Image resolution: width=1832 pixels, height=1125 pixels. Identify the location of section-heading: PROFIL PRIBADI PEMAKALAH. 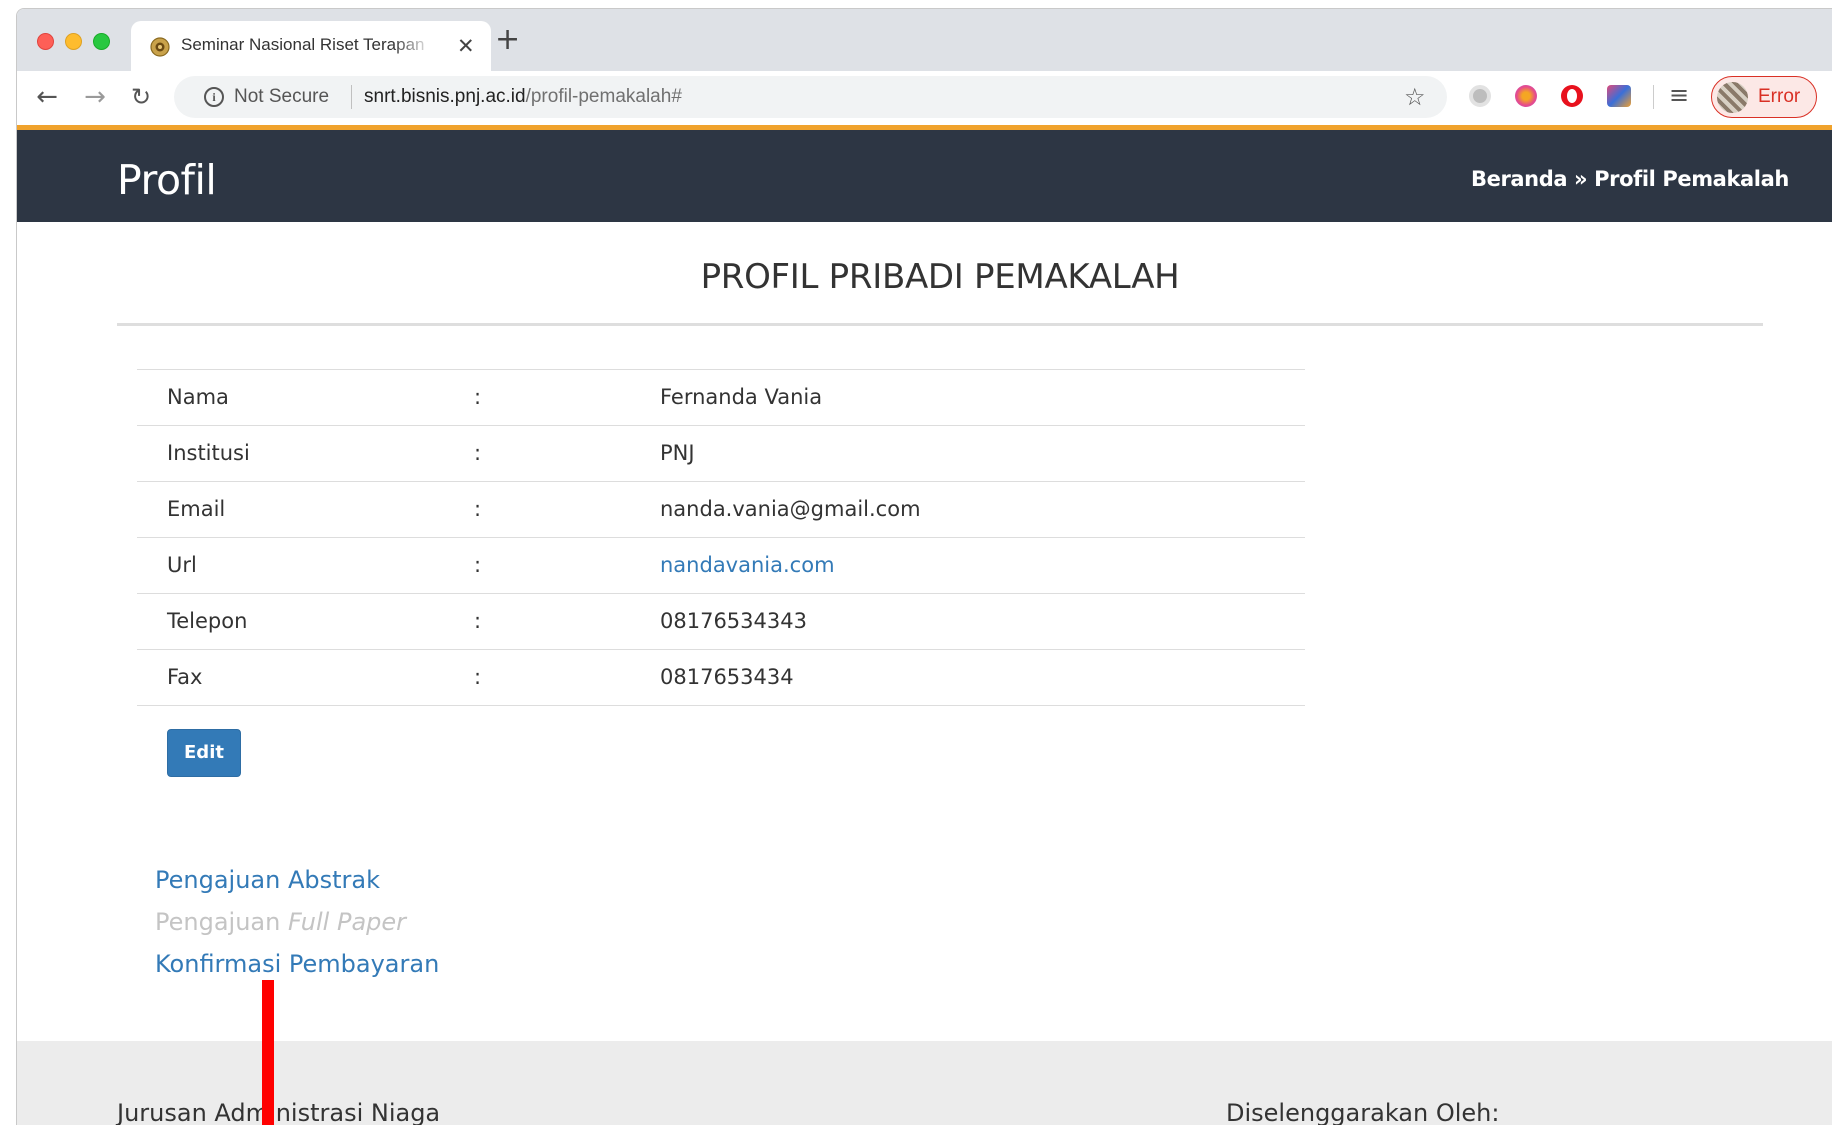
(940, 277).